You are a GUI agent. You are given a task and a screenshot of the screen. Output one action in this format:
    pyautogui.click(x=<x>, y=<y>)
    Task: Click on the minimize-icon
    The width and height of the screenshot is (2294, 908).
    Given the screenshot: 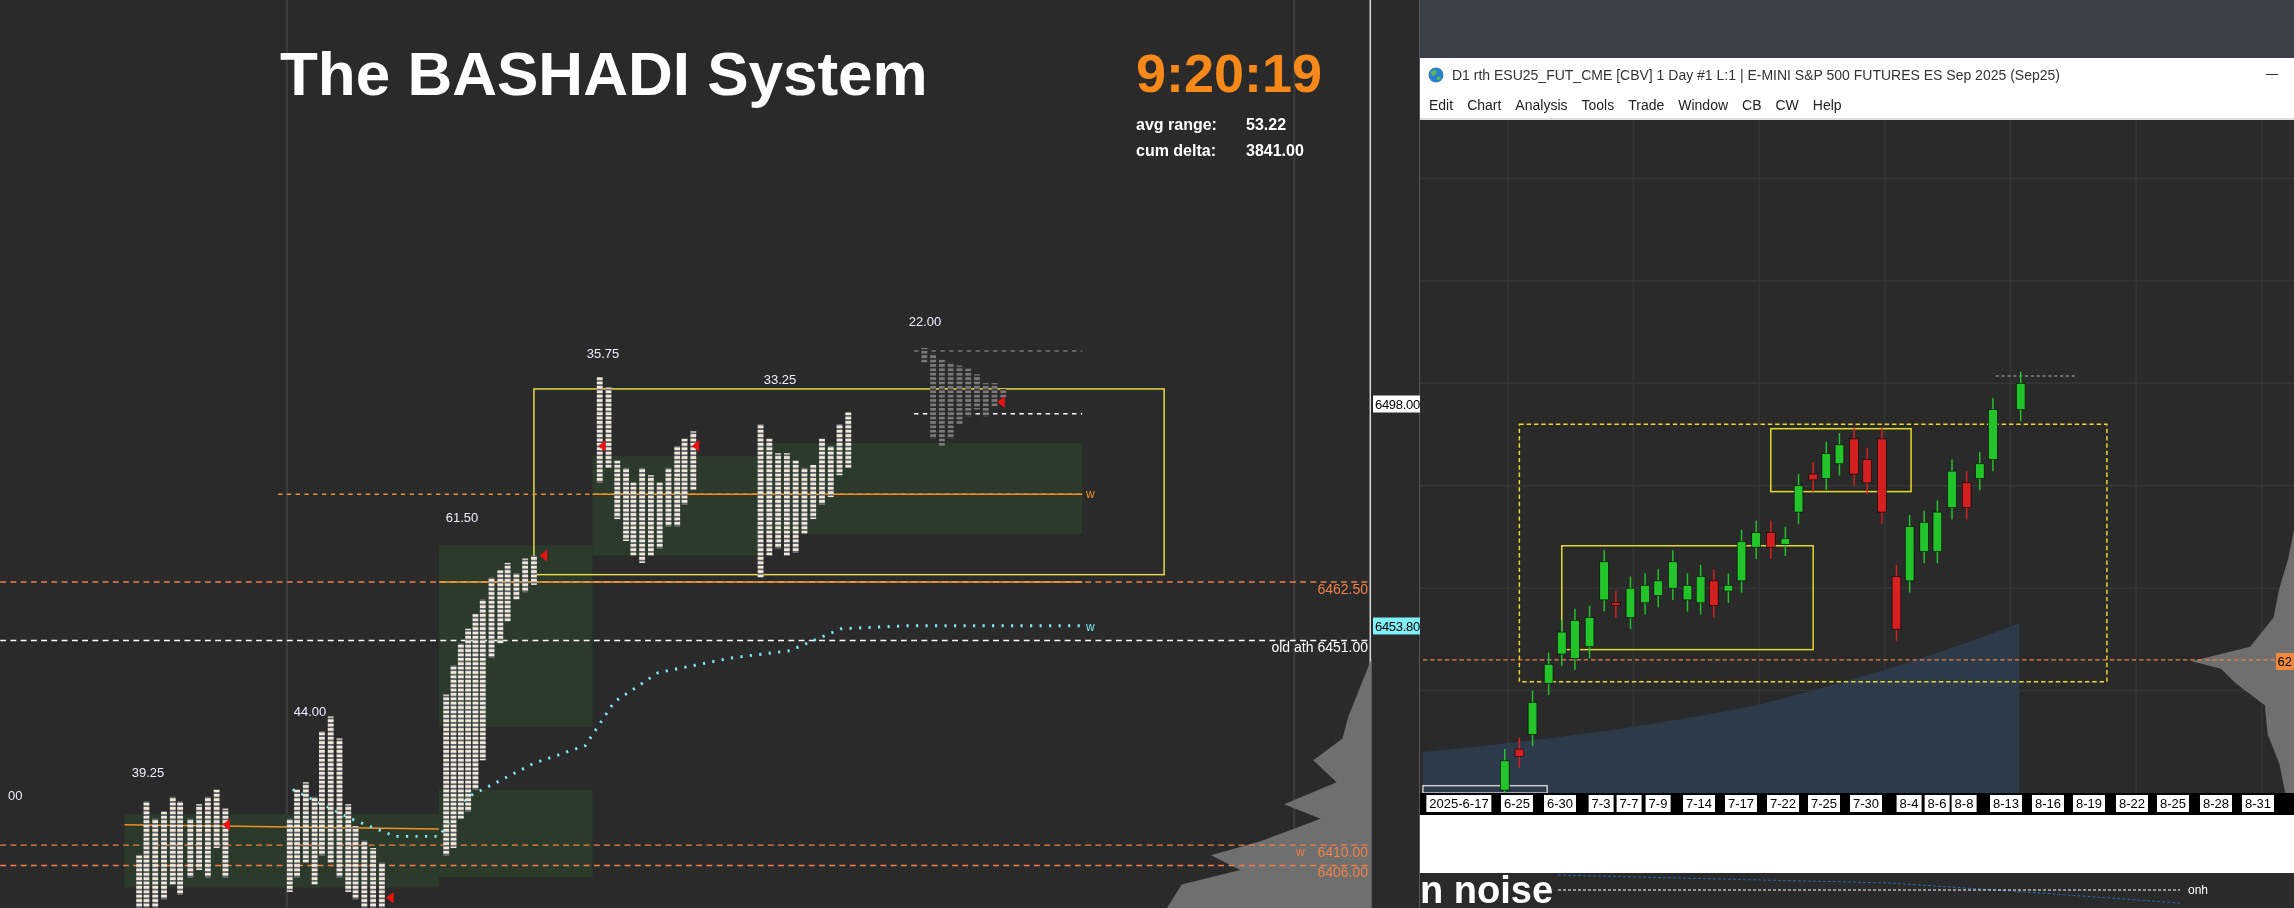 What is the action you would take?
    pyautogui.click(x=2272, y=75)
    